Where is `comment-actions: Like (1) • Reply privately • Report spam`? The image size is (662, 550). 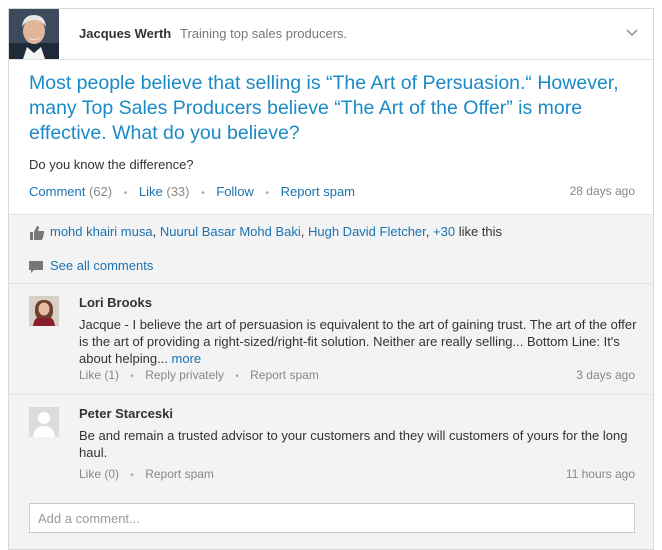
comment-actions: Like (1) • Reply privately • Report spam is located at coordinates (199, 375).